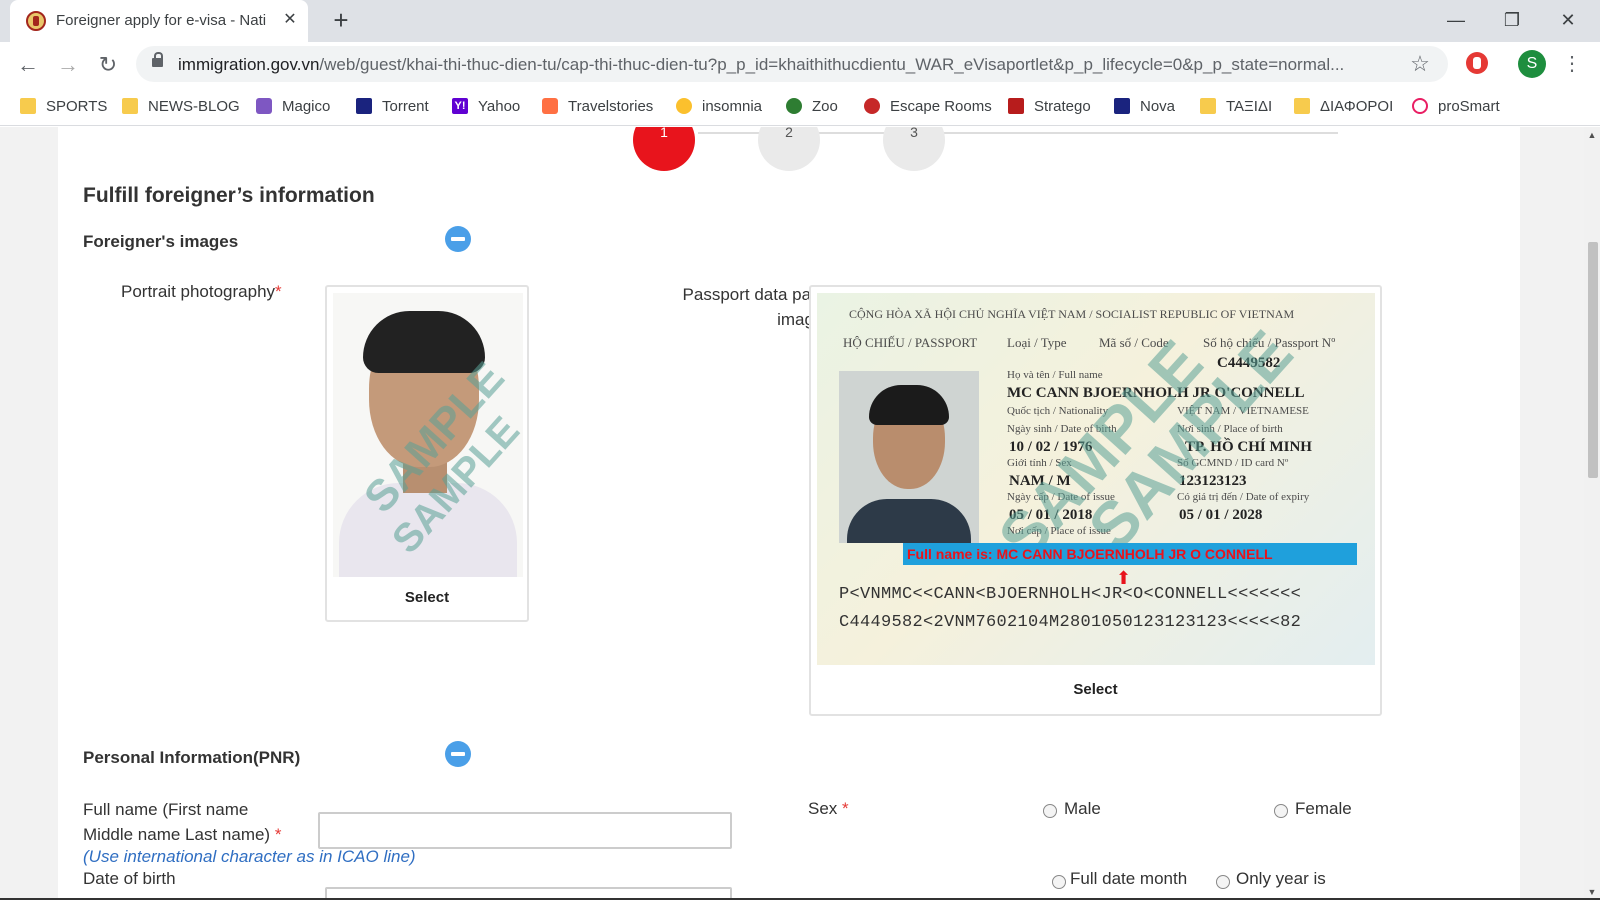 This screenshot has height=900, width=1600. Describe the element at coordinates (828, 808) in the screenshot. I see `sex-label: Sex *` at that location.